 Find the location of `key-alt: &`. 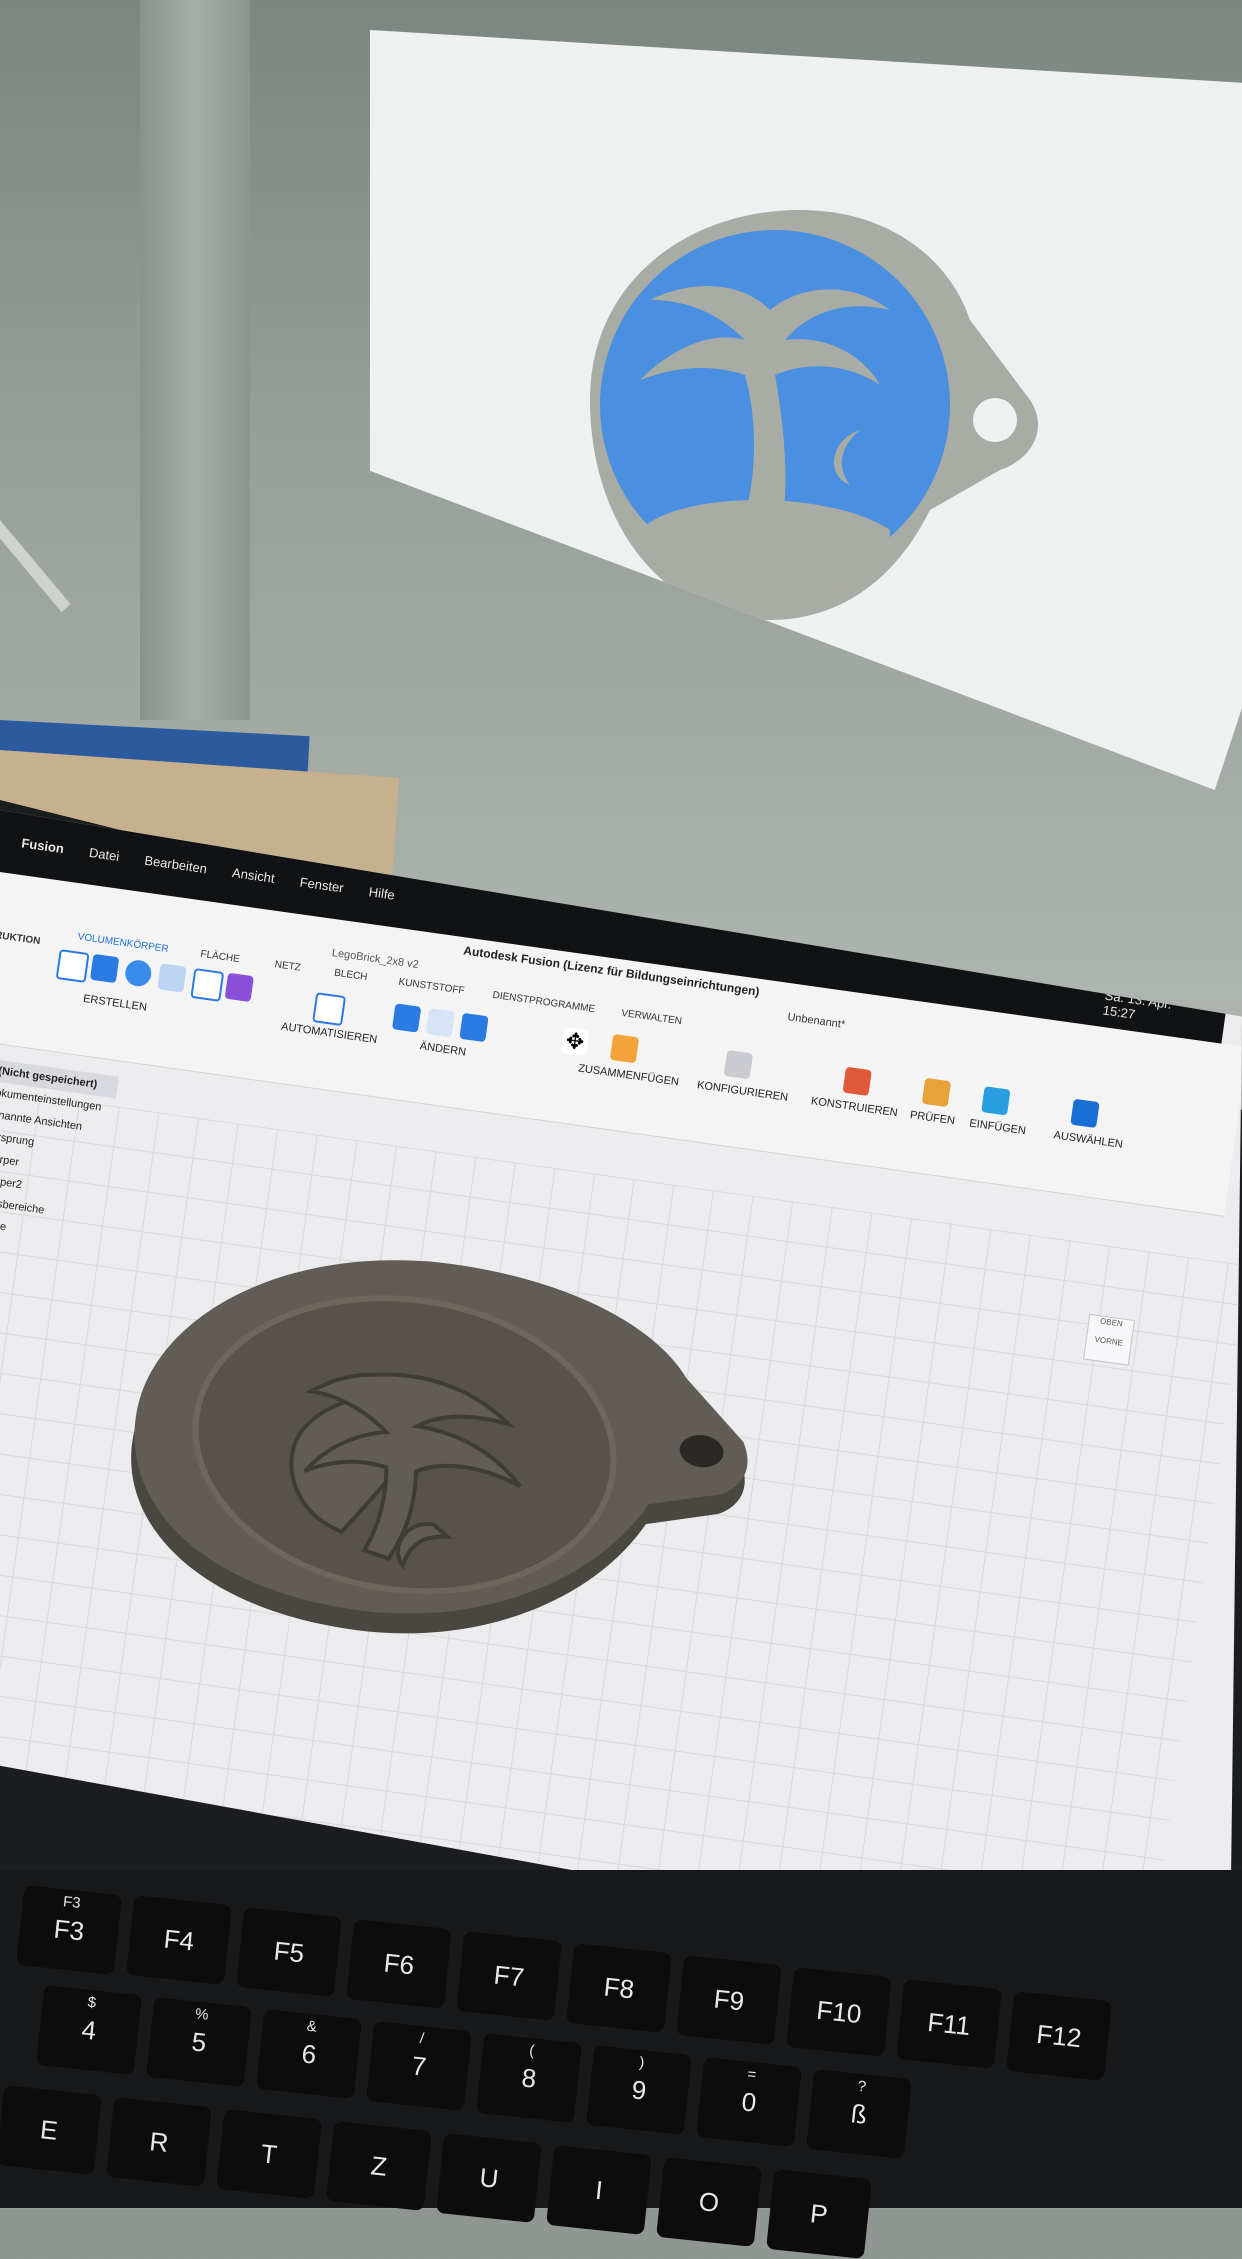

key-alt: & is located at coordinates (311, 2026).